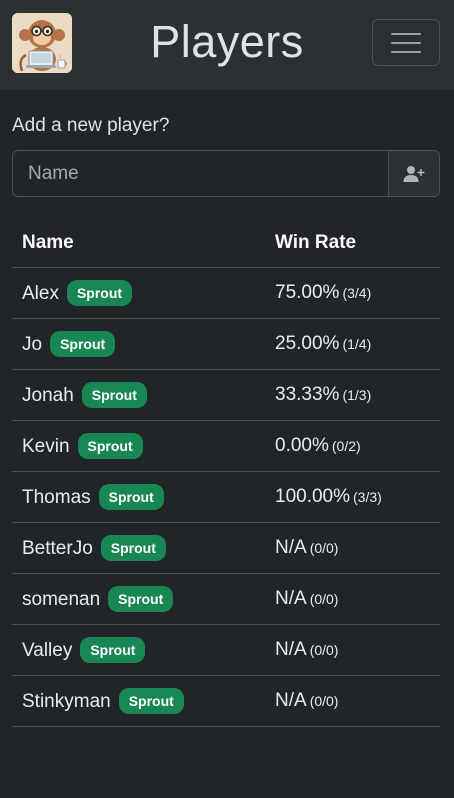 The image size is (454, 798). What do you see at coordinates (227, 45) in the screenshot?
I see `navbar: Players` at bounding box center [227, 45].